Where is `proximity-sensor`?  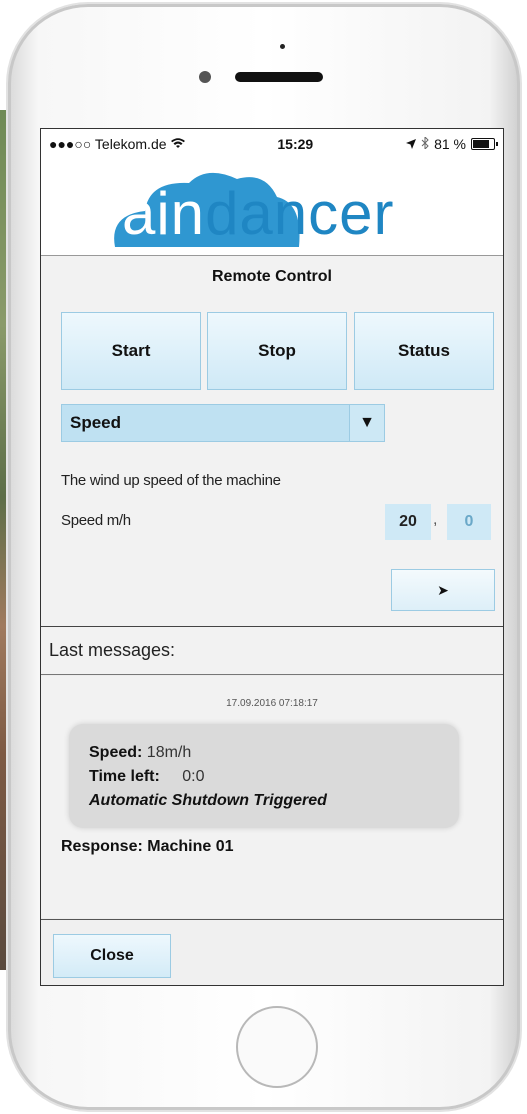 proximity-sensor is located at coordinates (282, 46).